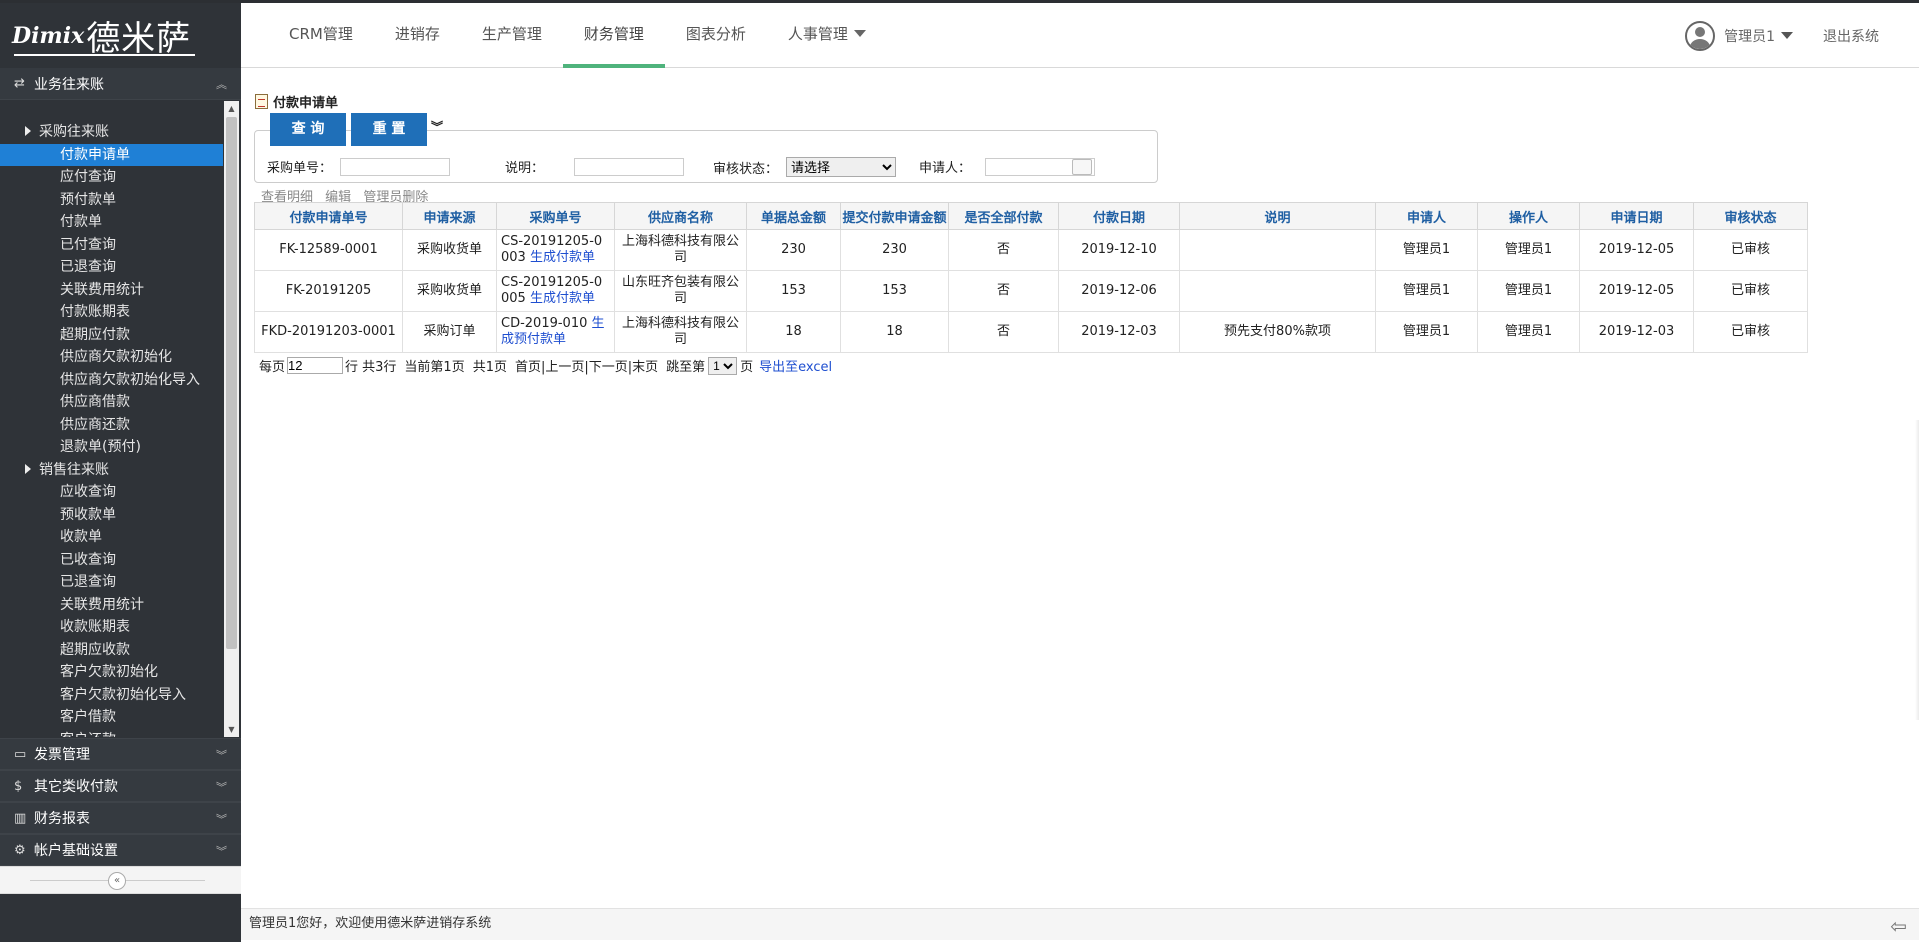  I want to click on sidebar-item: 供应商欠款初始化, so click(111, 357).